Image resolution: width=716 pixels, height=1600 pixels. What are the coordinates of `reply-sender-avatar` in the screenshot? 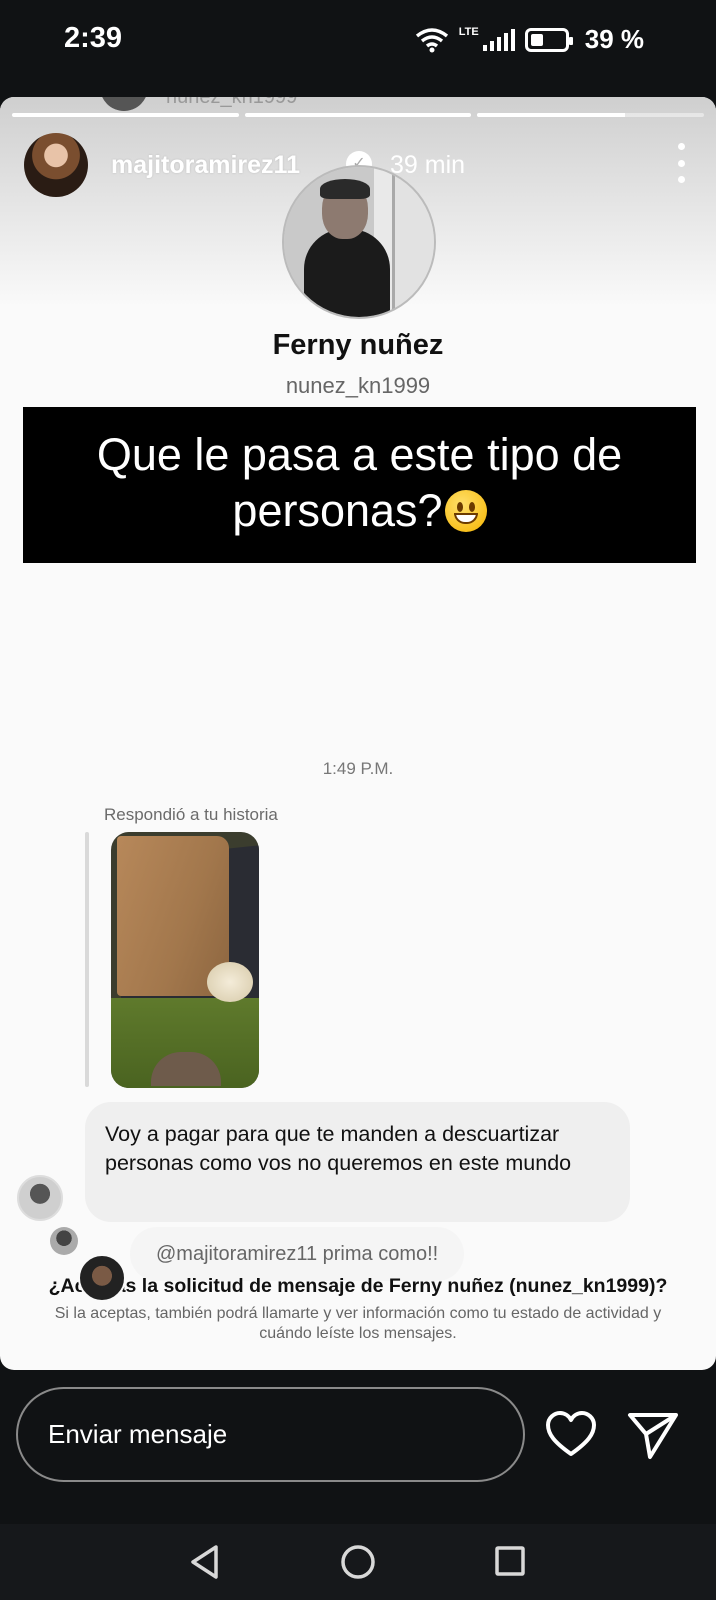 It's located at (64, 1241).